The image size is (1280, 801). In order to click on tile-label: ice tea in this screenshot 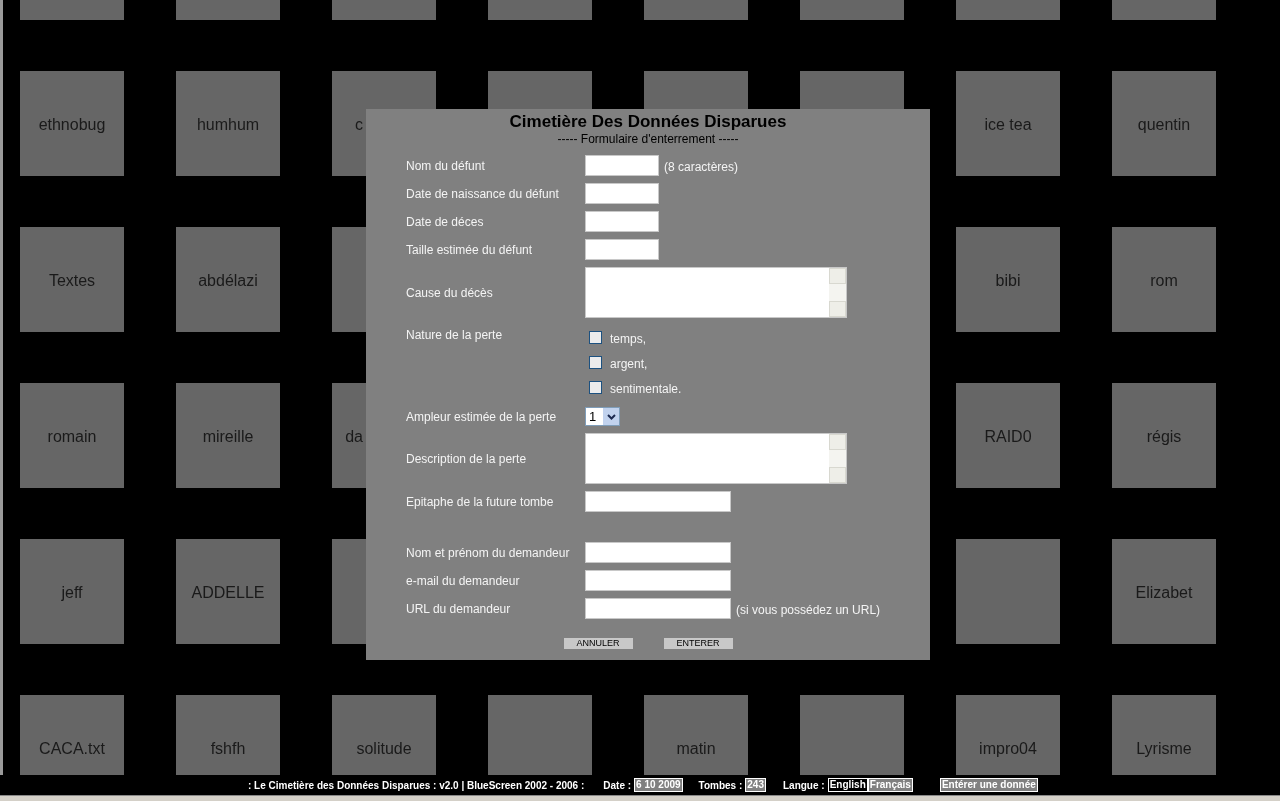, I will do `click(1008, 124)`.